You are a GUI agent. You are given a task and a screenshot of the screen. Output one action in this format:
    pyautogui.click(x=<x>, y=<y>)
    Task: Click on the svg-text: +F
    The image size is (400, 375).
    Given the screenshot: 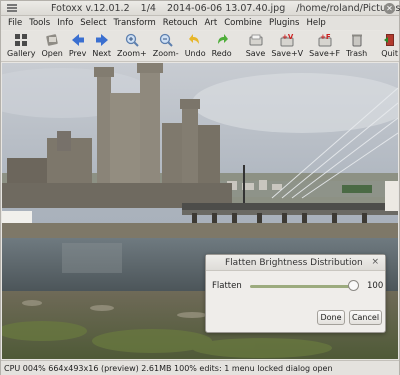 What is the action you would take?
    pyautogui.click(x=325, y=37)
    